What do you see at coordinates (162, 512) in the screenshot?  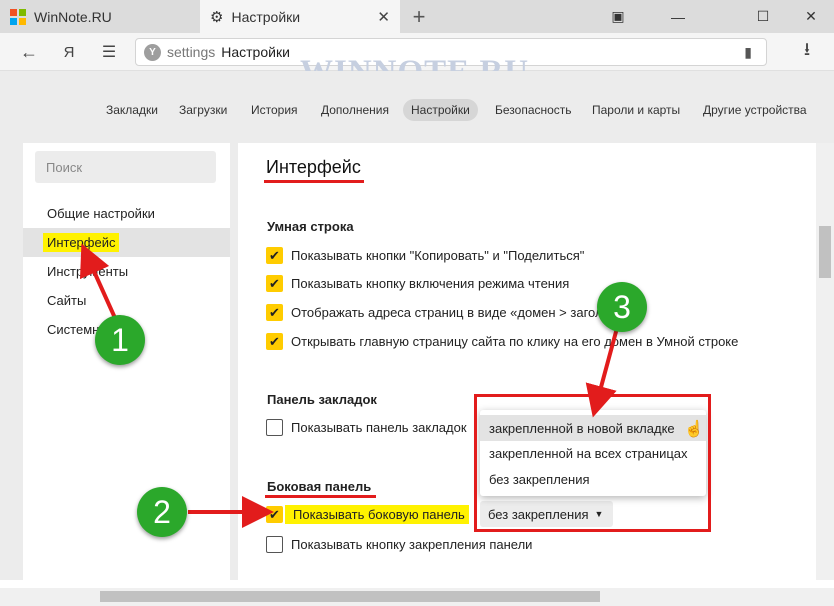 I see `annotation-badge-2: 2` at bounding box center [162, 512].